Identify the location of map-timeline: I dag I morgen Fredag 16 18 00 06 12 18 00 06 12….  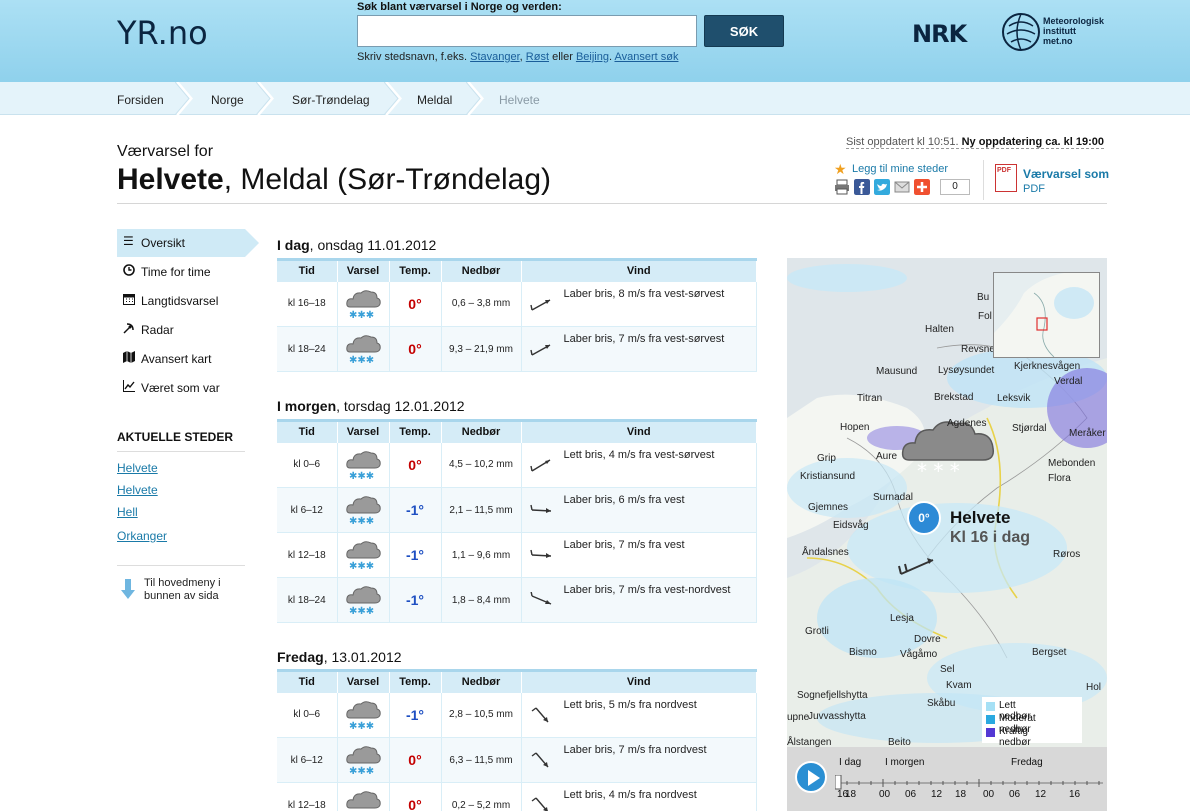
(947, 779).